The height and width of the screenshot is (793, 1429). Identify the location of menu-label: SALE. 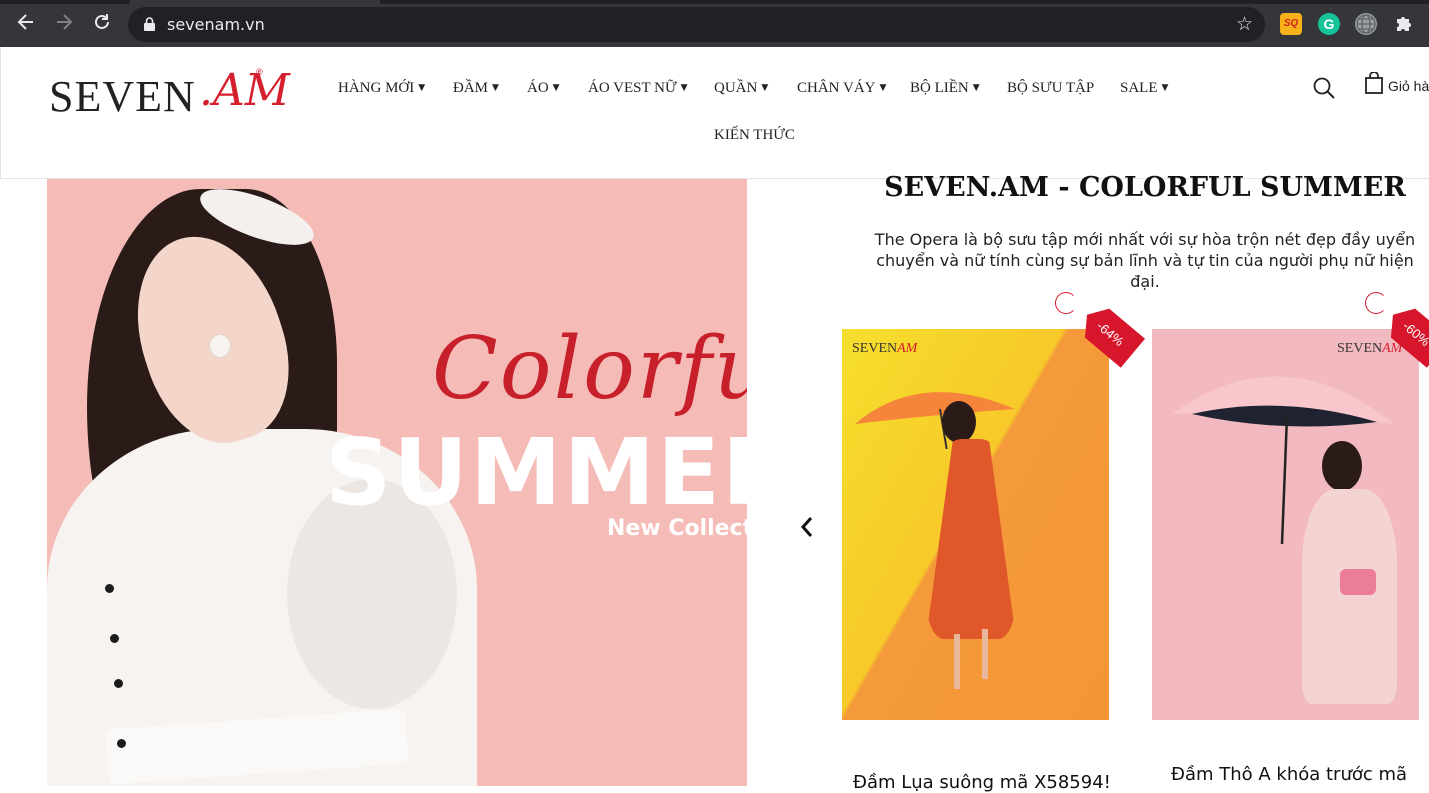
(1139, 88).